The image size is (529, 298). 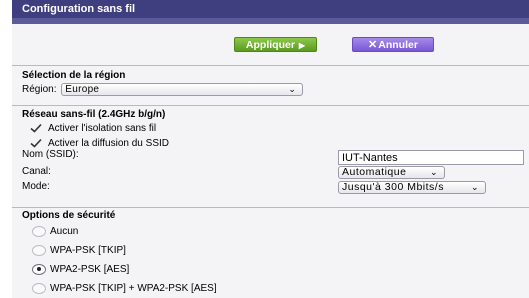 What do you see at coordinates (133, 288) in the screenshot?
I see `security-option-label: WPA-PSK [TKIP] + WPA2-PSK [AES]` at bounding box center [133, 288].